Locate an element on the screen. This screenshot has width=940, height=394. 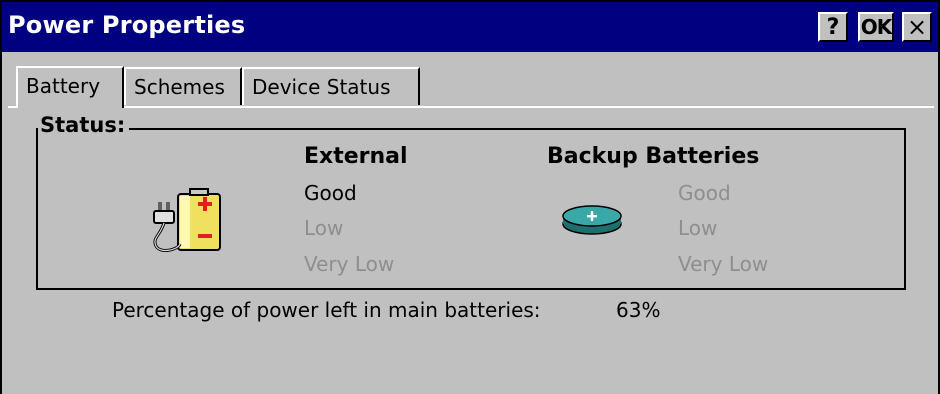
external-good: Good is located at coordinates (330, 193).